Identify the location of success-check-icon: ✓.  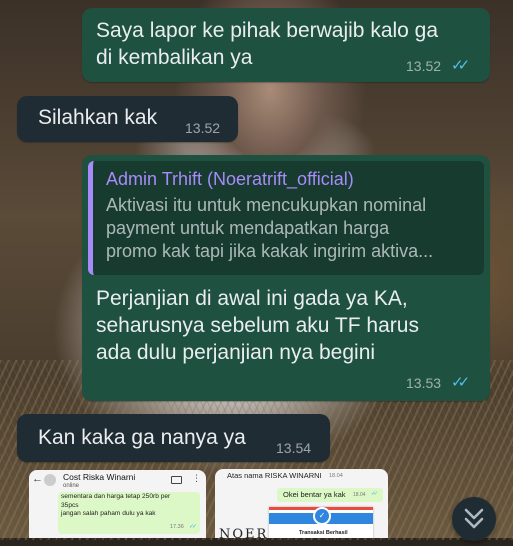
(322, 516).